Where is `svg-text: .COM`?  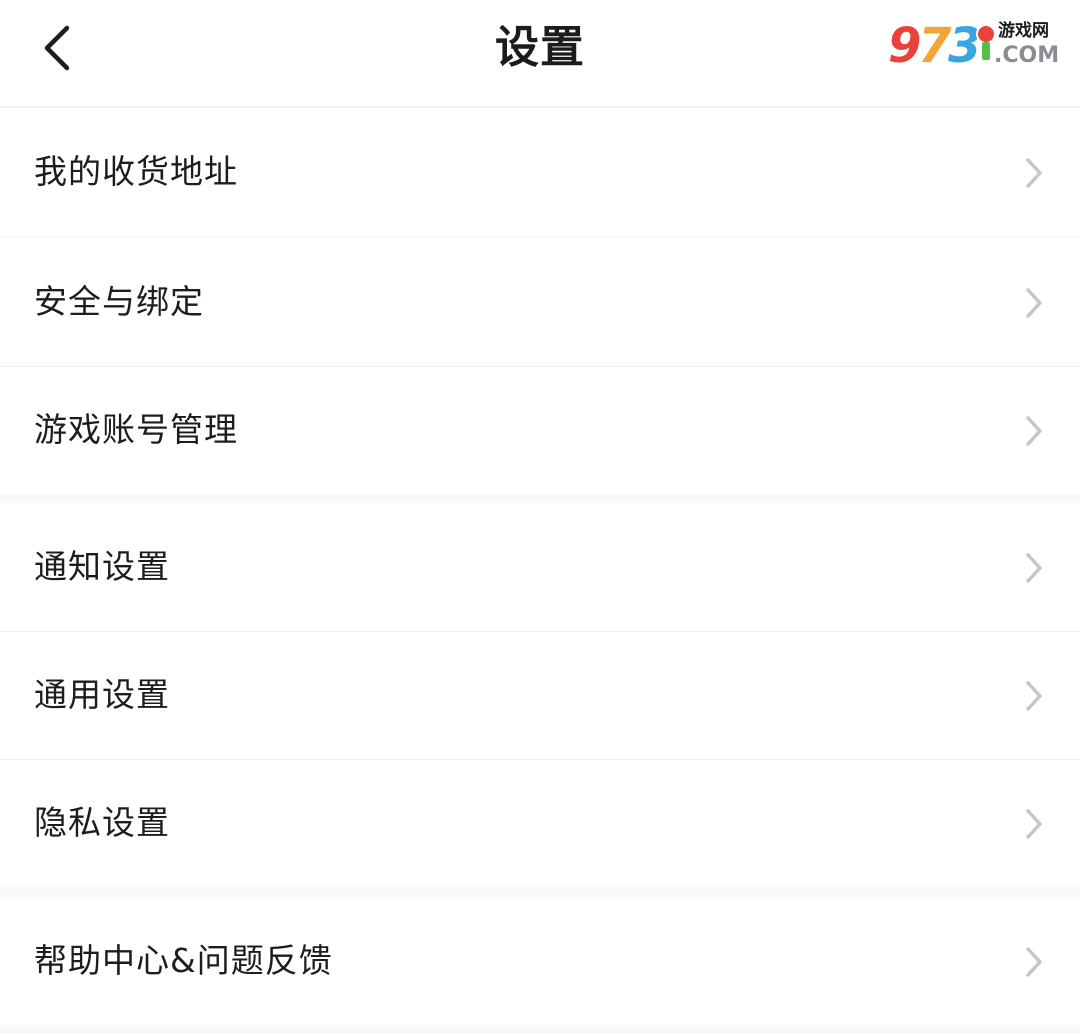
svg-text: .COM is located at coordinates (1026, 55).